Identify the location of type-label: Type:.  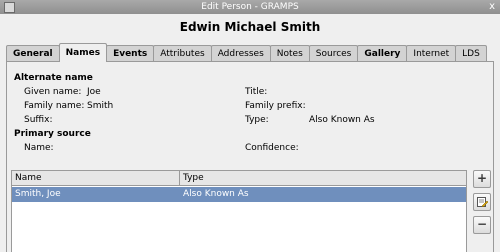
(257, 120).